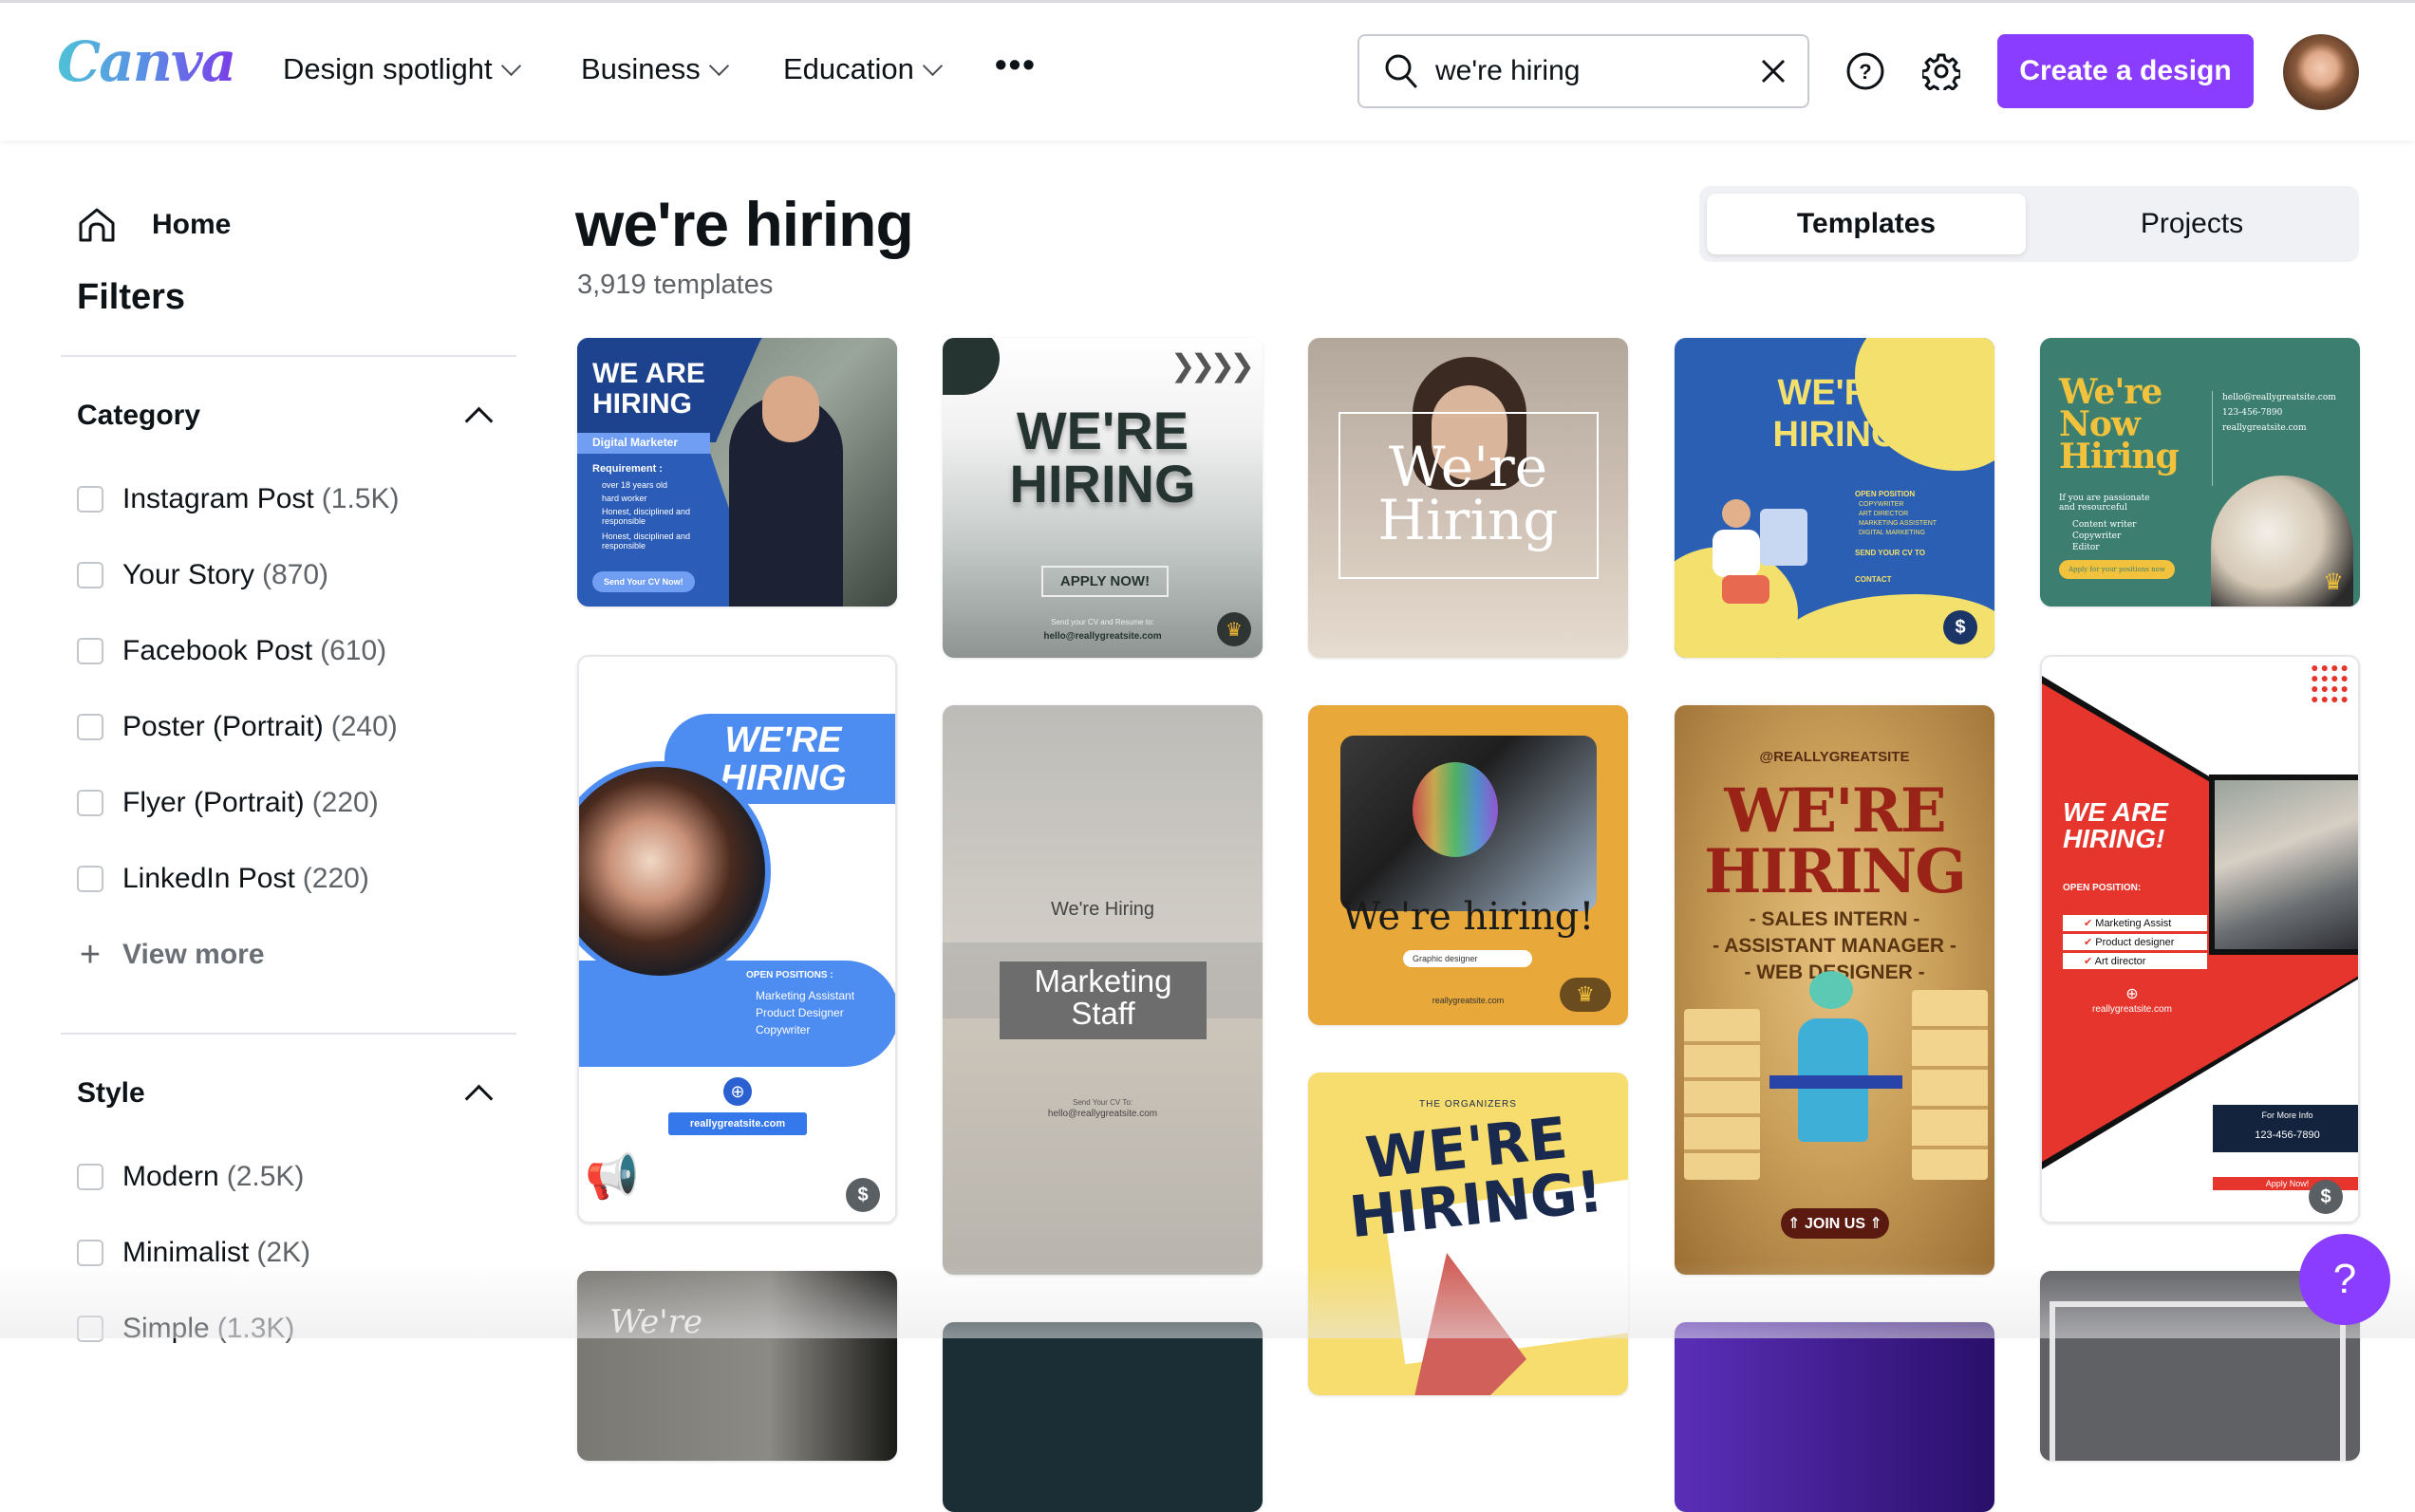  What do you see at coordinates (1773, 71) in the screenshot?
I see `clear-search-icon` at bounding box center [1773, 71].